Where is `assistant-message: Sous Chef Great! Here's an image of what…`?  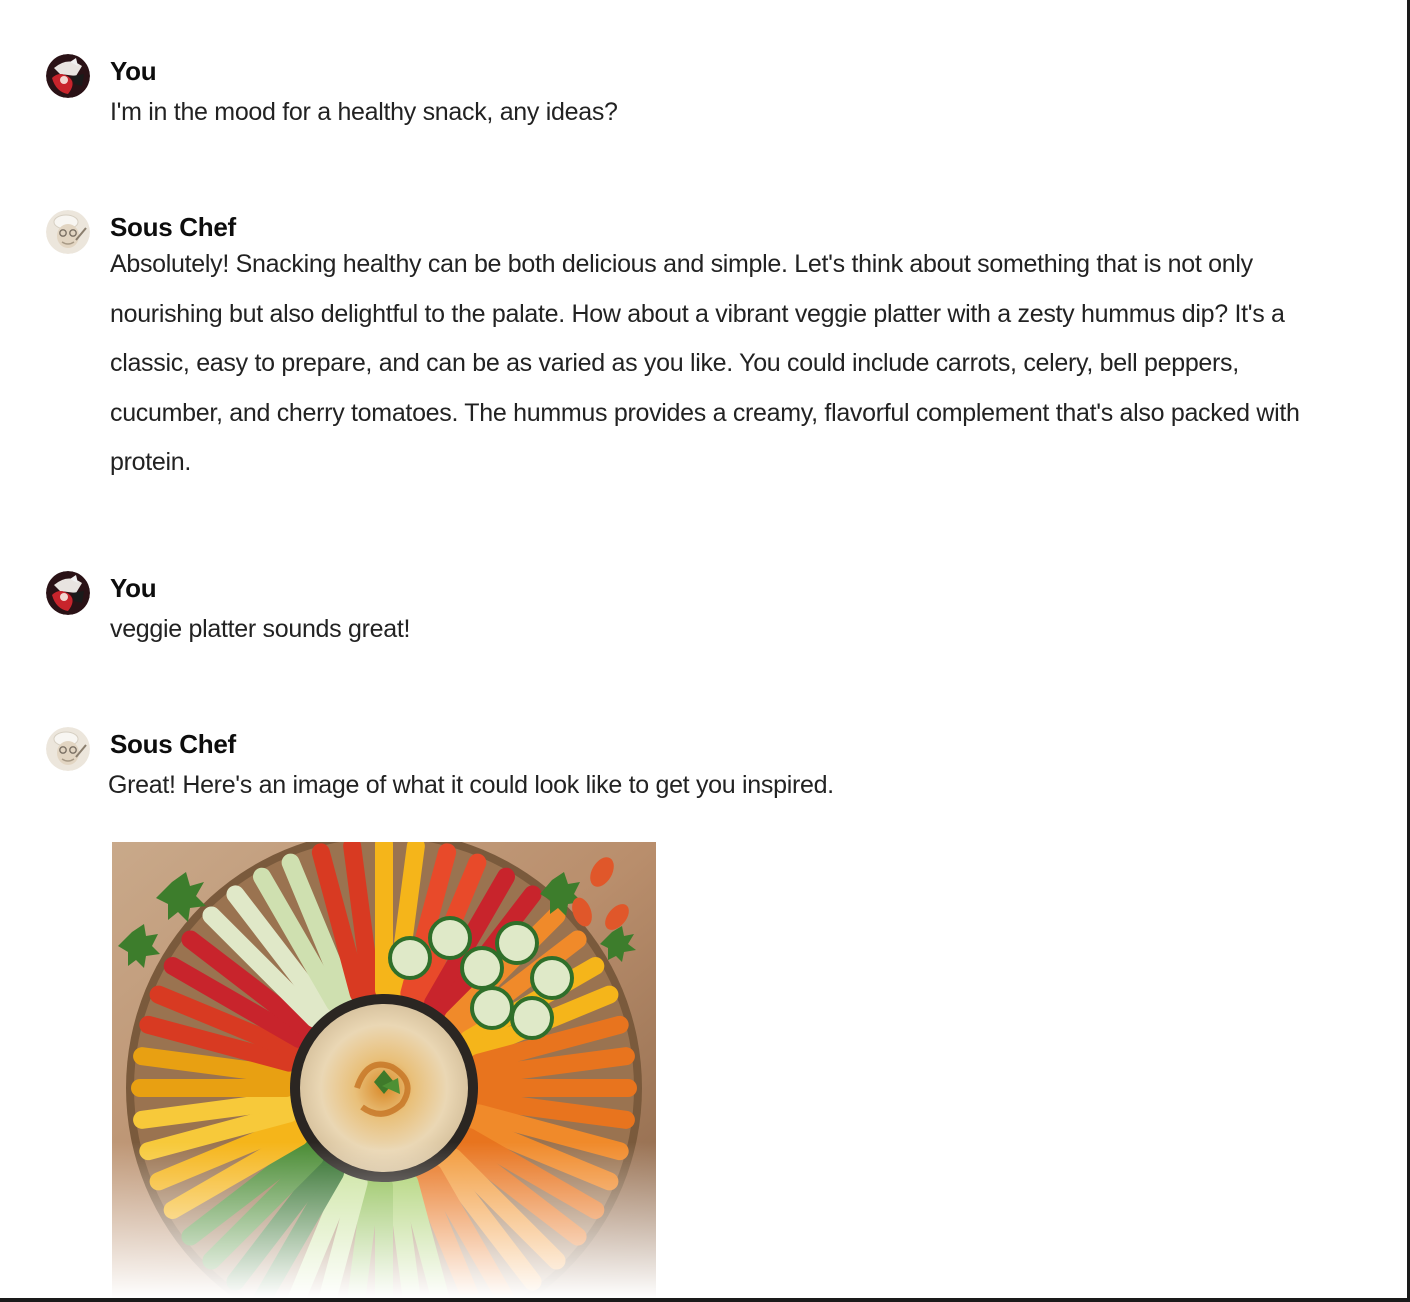
assistant-message: Sous Chef Great! Here's an image of what… is located at coordinates (696, 772).